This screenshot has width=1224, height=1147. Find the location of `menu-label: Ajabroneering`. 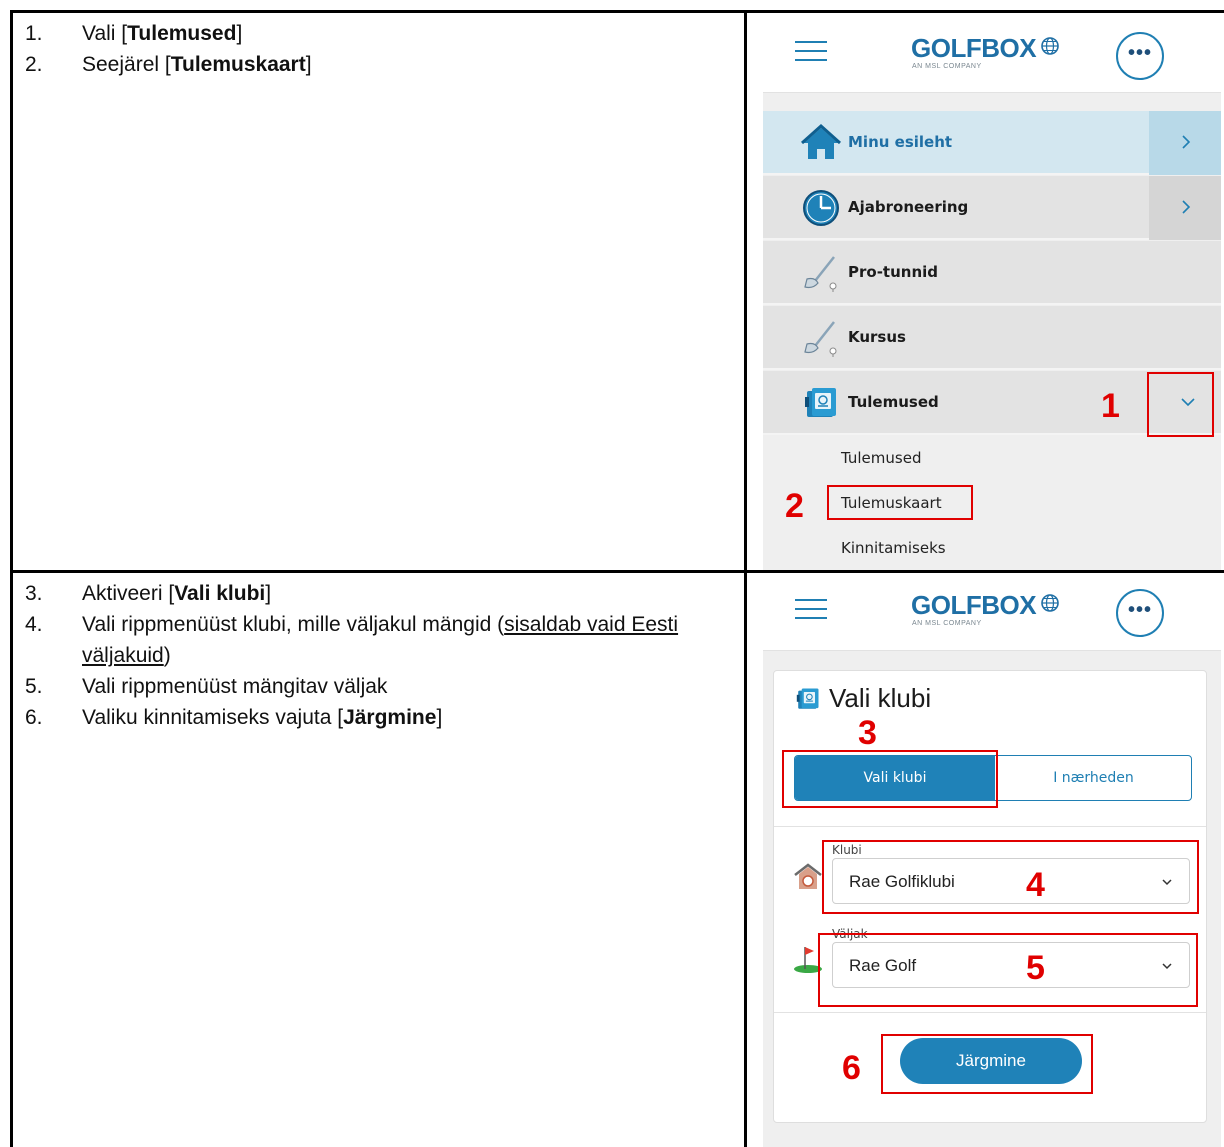

menu-label: Ajabroneering is located at coordinates (908, 207).